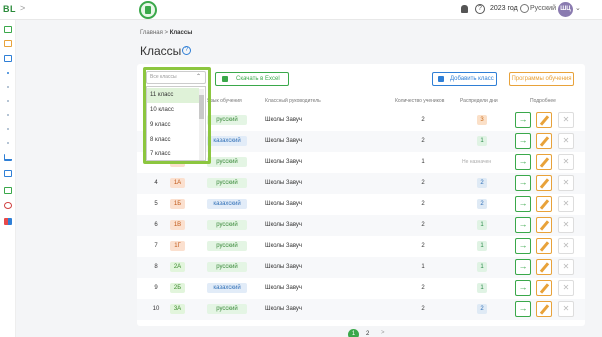 Image resolution: width=602 pixels, height=337 pixels. What do you see at coordinates (543, 8) in the screenshot?
I see `language-selector: Русский` at bounding box center [543, 8].